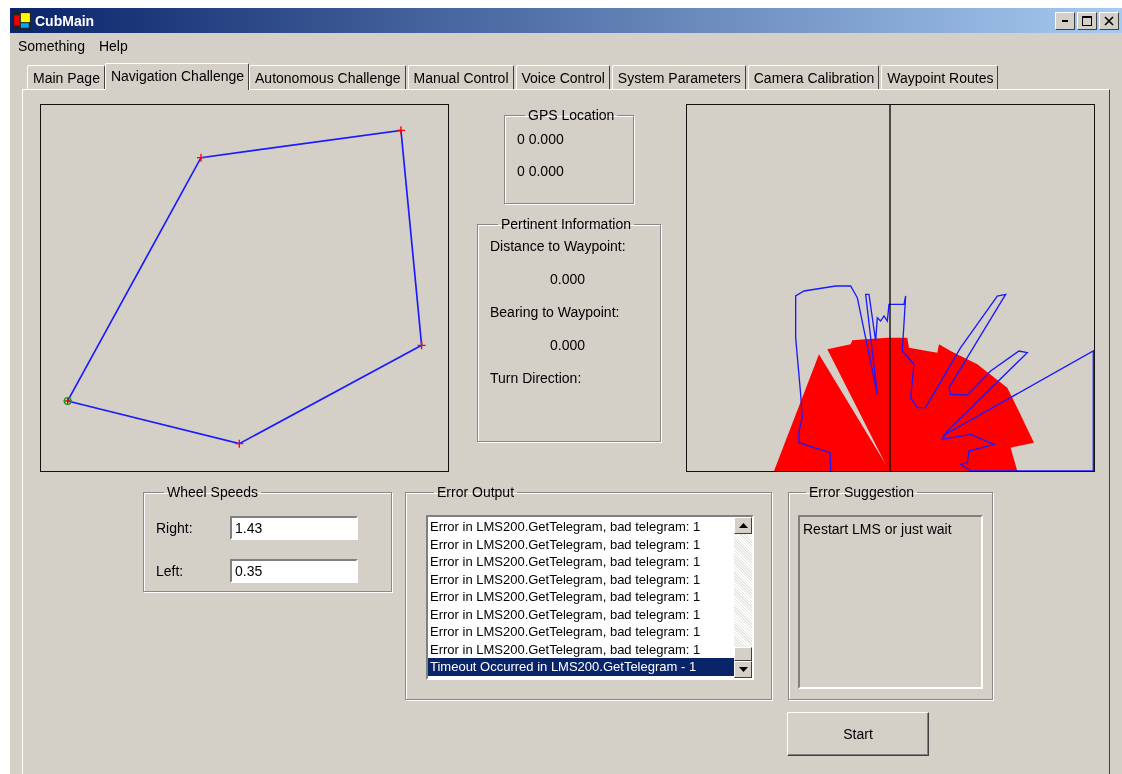 This screenshot has width=1122, height=774. Describe the element at coordinates (177, 76) in the screenshot. I see `tab: Navigation Challenge` at that location.